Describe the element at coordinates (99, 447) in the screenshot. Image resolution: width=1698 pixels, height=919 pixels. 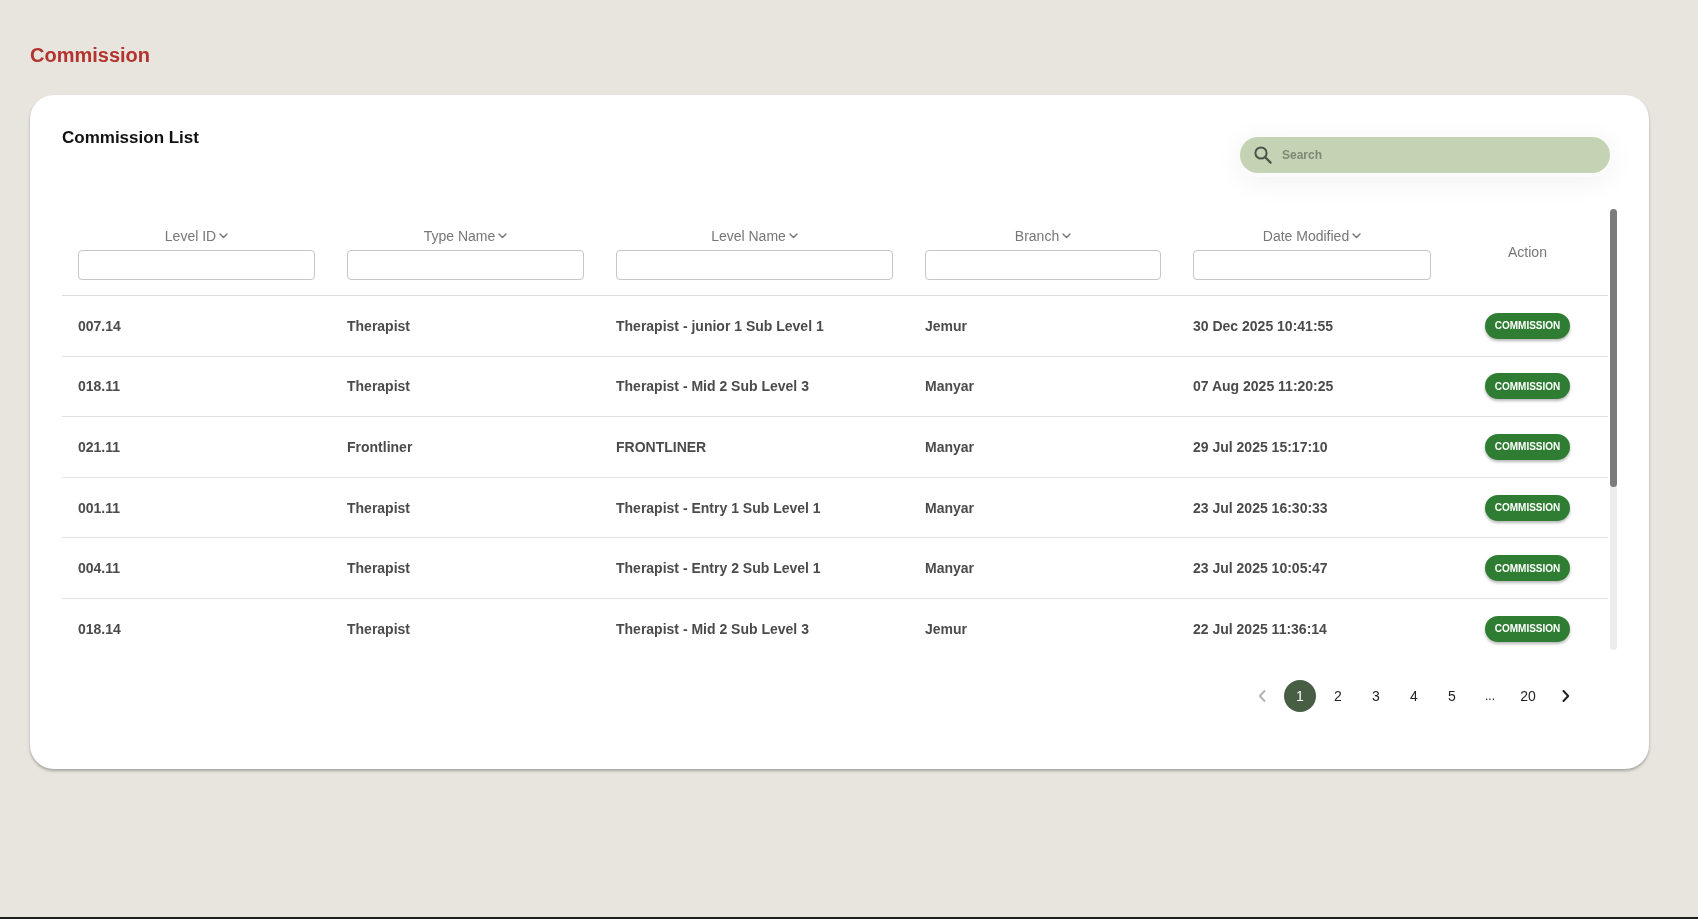
I see `table-cell: 021.11` at that location.